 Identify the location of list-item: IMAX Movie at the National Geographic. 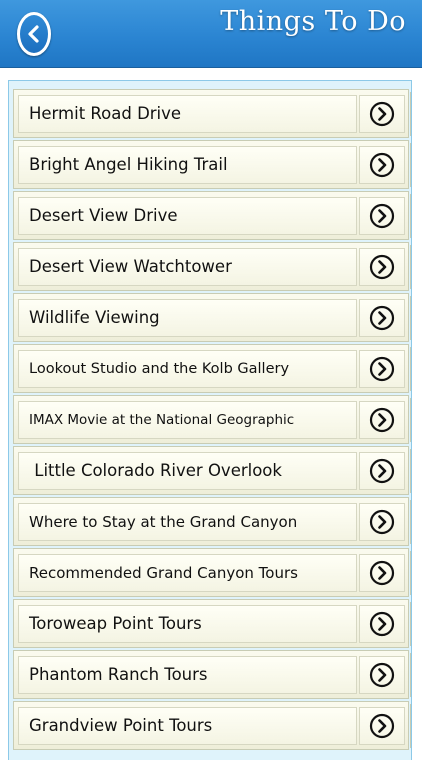
(212, 419).